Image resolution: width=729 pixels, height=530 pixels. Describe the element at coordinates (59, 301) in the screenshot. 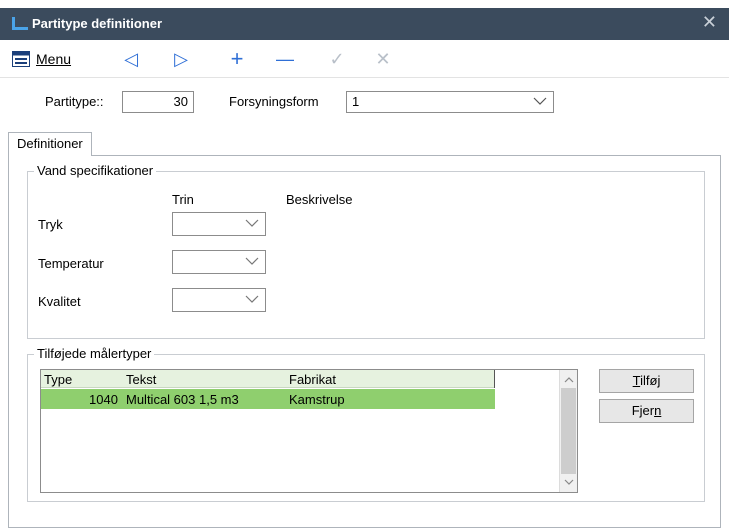

I see `kvalitet-label: Kvalitet` at that location.